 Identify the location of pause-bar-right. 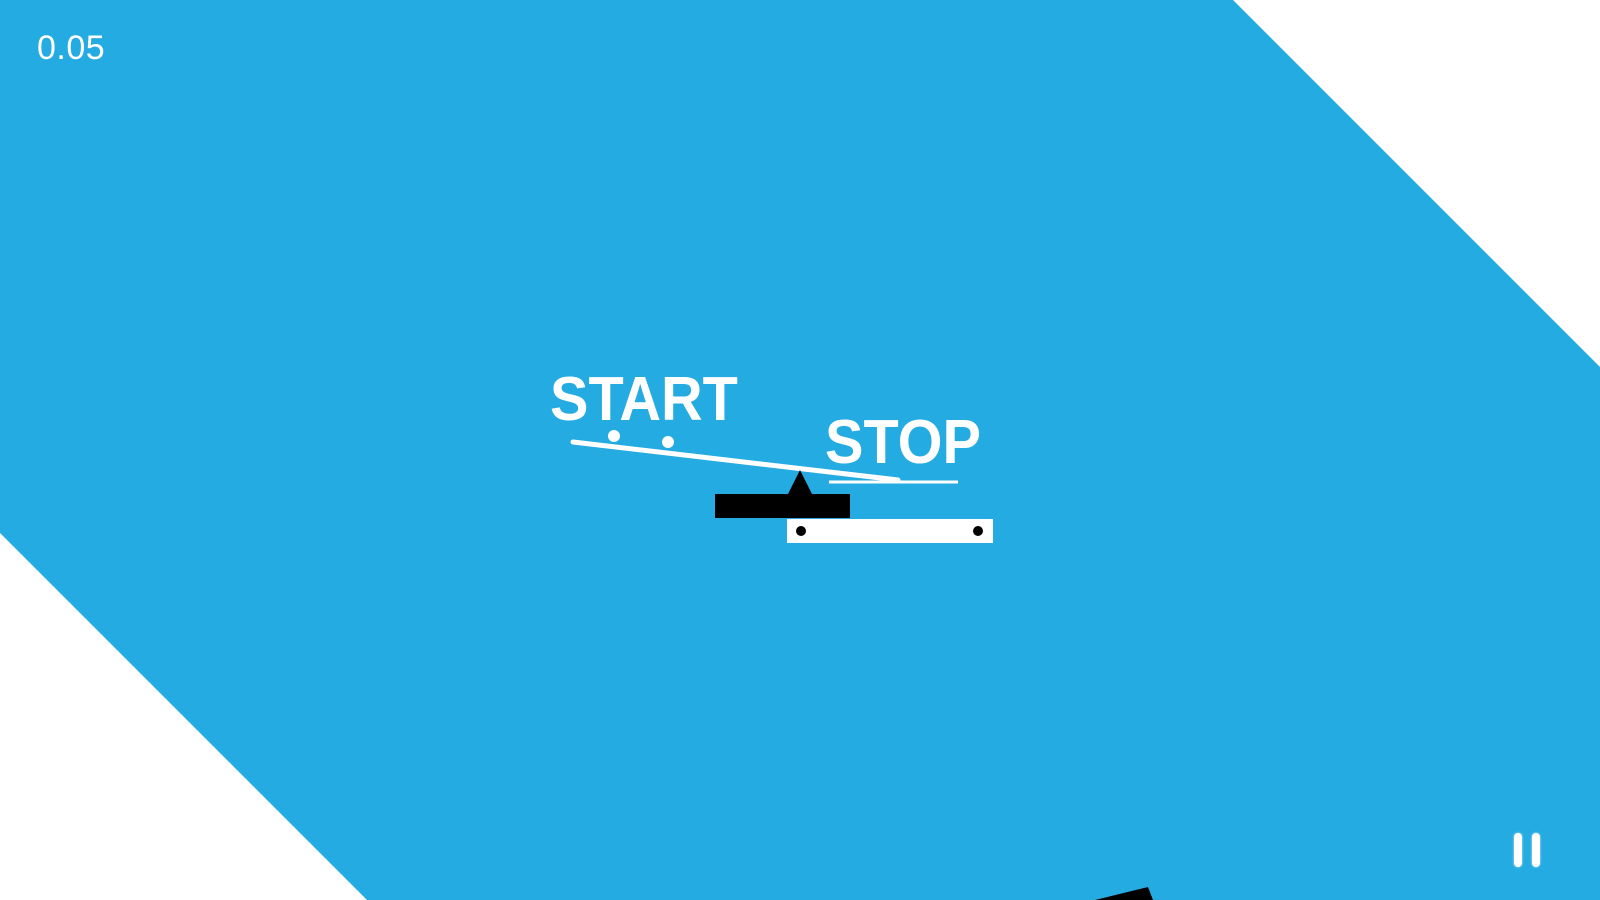
(1536, 850).